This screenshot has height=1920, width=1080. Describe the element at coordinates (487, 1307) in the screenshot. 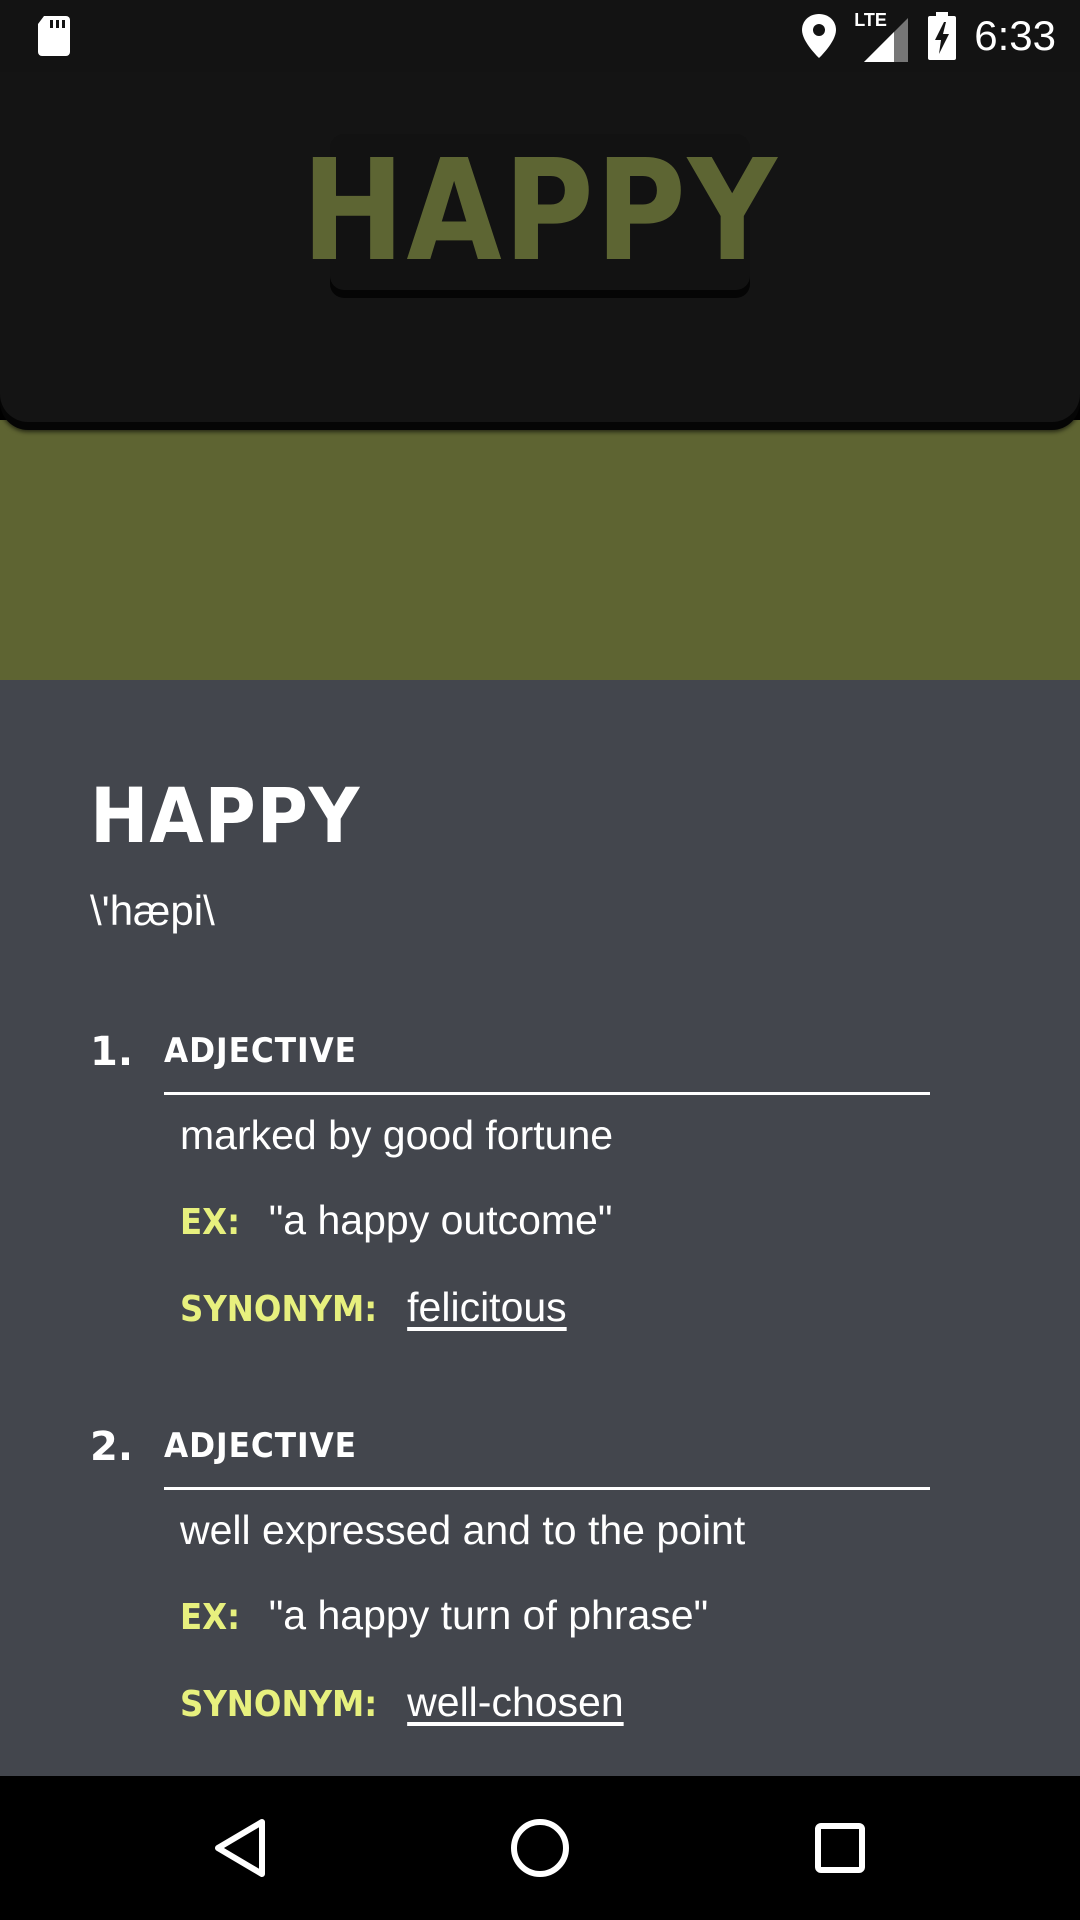

I see `synonym-link: felicitous` at that location.